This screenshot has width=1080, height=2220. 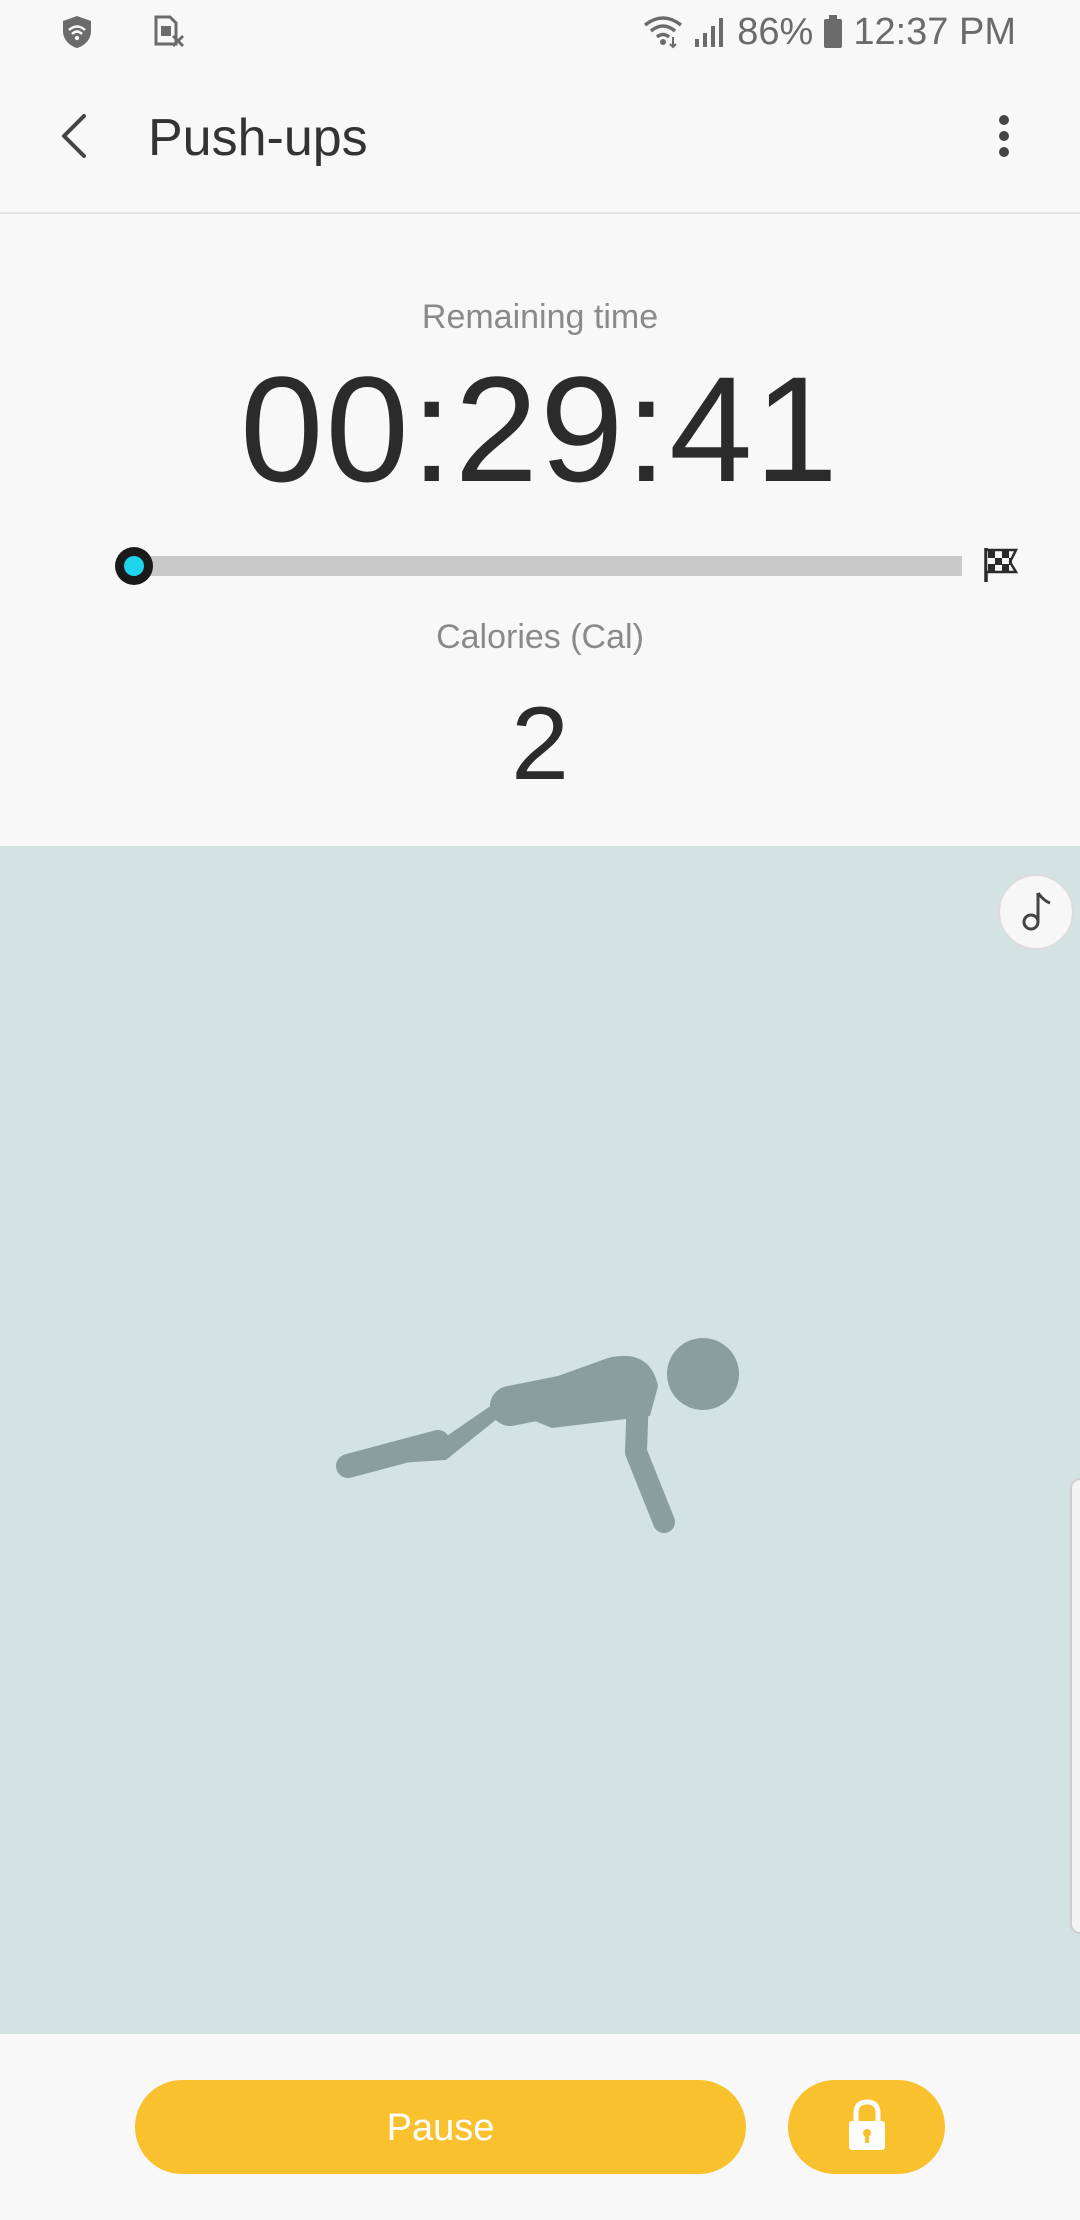 I want to click on calories-value: 2, so click(x=540, y=744).